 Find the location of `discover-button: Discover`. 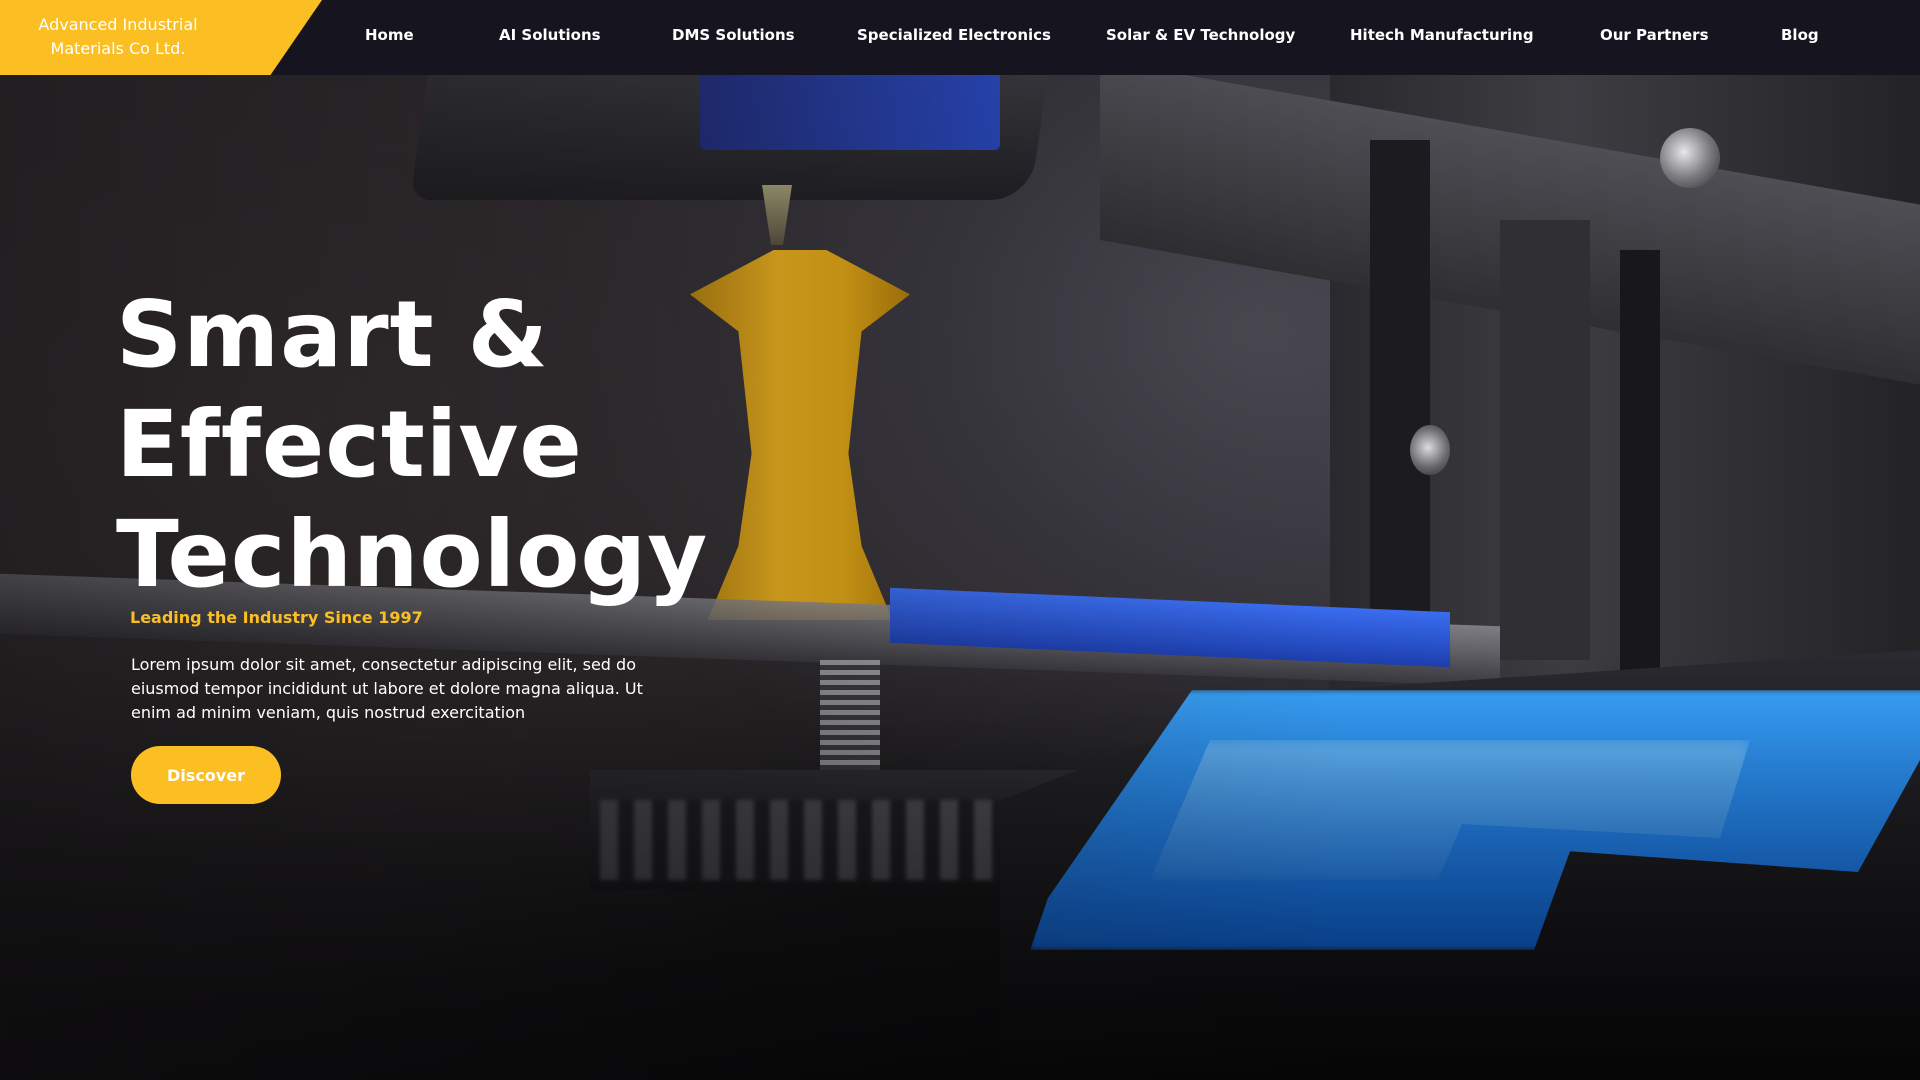

discover-button: Discover is located at coordinates (206, 775).